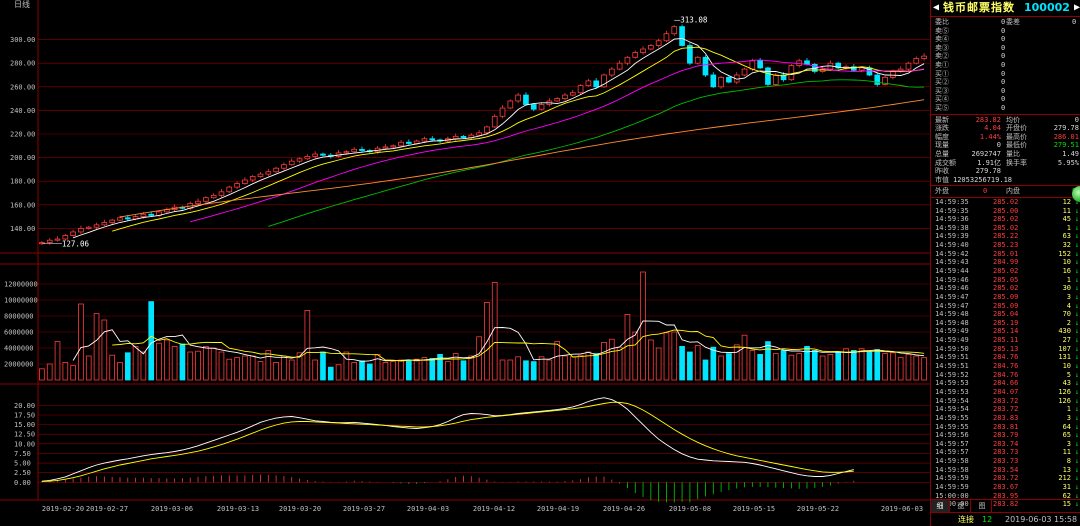  What do you see at coordinates (1005, 418) in the screenshot?
I see `trade-row: 14:59:55 283.83 3 ↓` at bounding box center [1005, 418].